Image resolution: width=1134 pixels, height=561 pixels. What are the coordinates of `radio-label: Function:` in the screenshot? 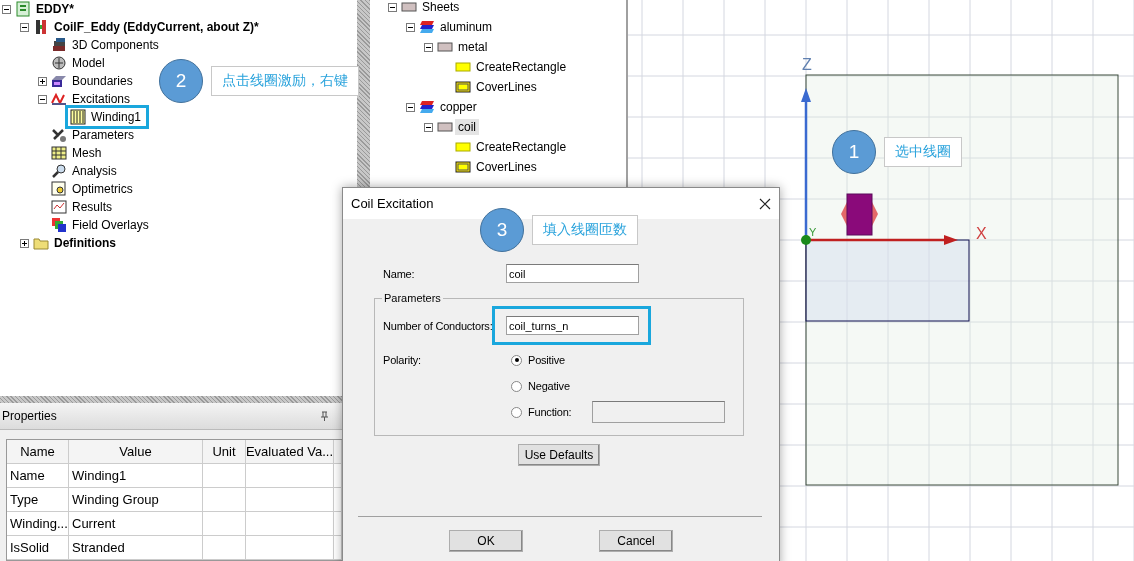 It's located at (557, 412).